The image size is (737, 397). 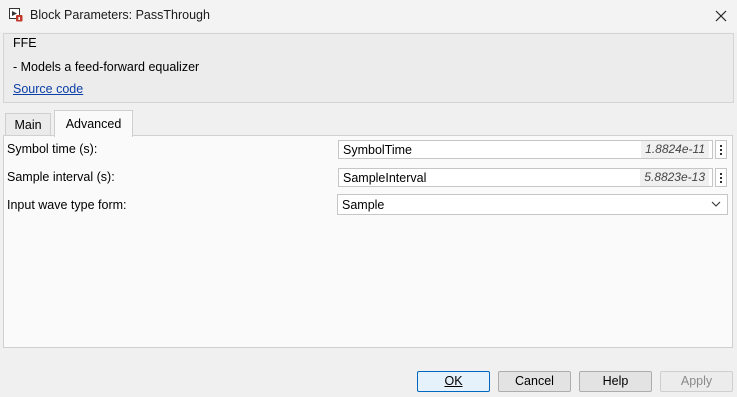 I want to click on sample-interval-evaluated: 5.8823e-13, so click(x=674, y=177).